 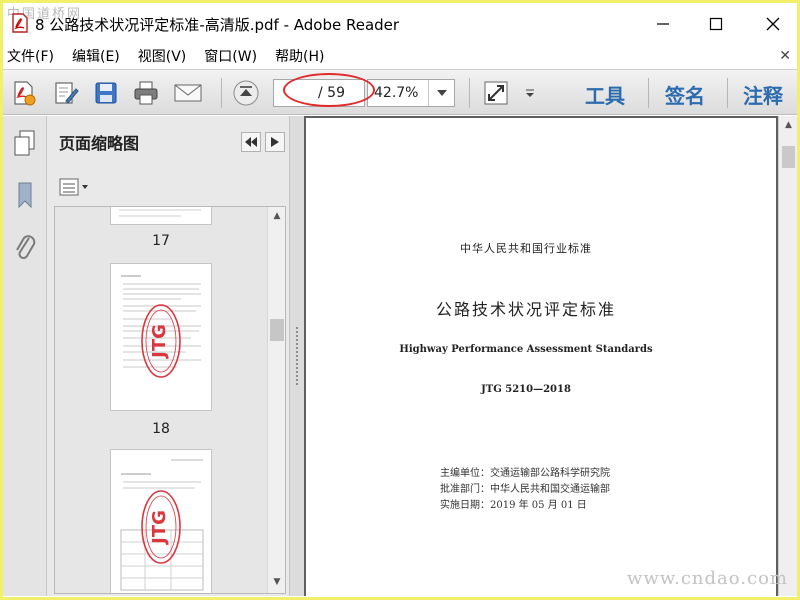 What do you see at coordinates (161, 429) in the screenshot?
I see `thumbnail-page-number: 18` at bounding box center [161, 429].